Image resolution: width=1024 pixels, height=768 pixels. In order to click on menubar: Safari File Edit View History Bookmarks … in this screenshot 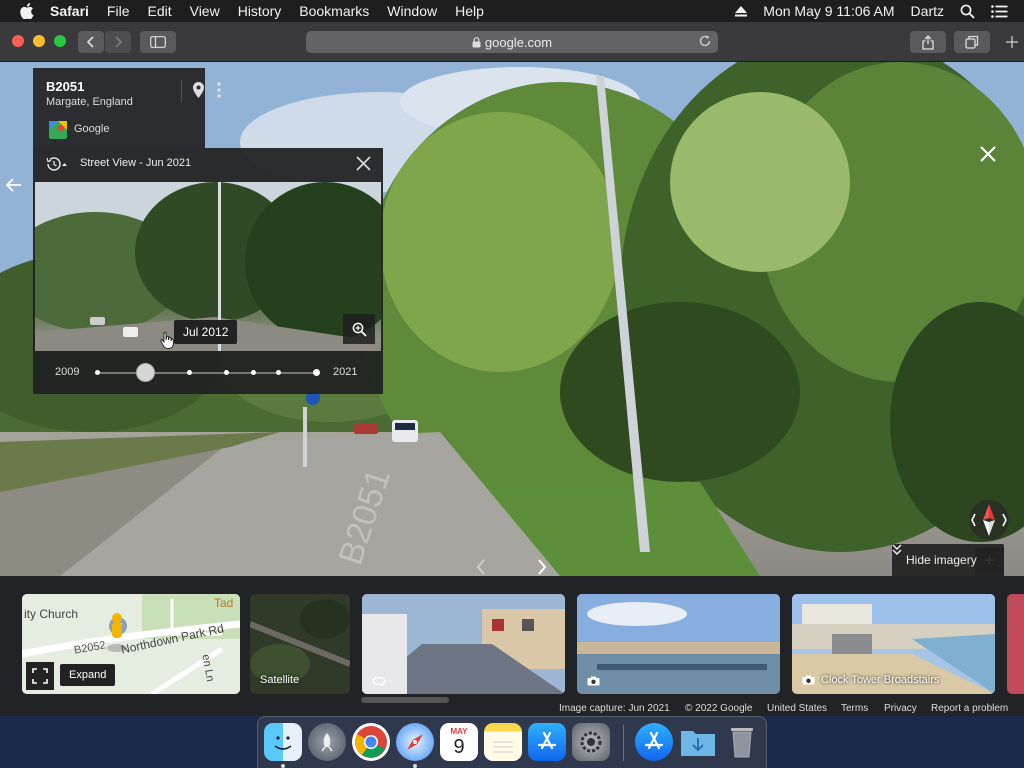, I will do `click(512, 11)`.